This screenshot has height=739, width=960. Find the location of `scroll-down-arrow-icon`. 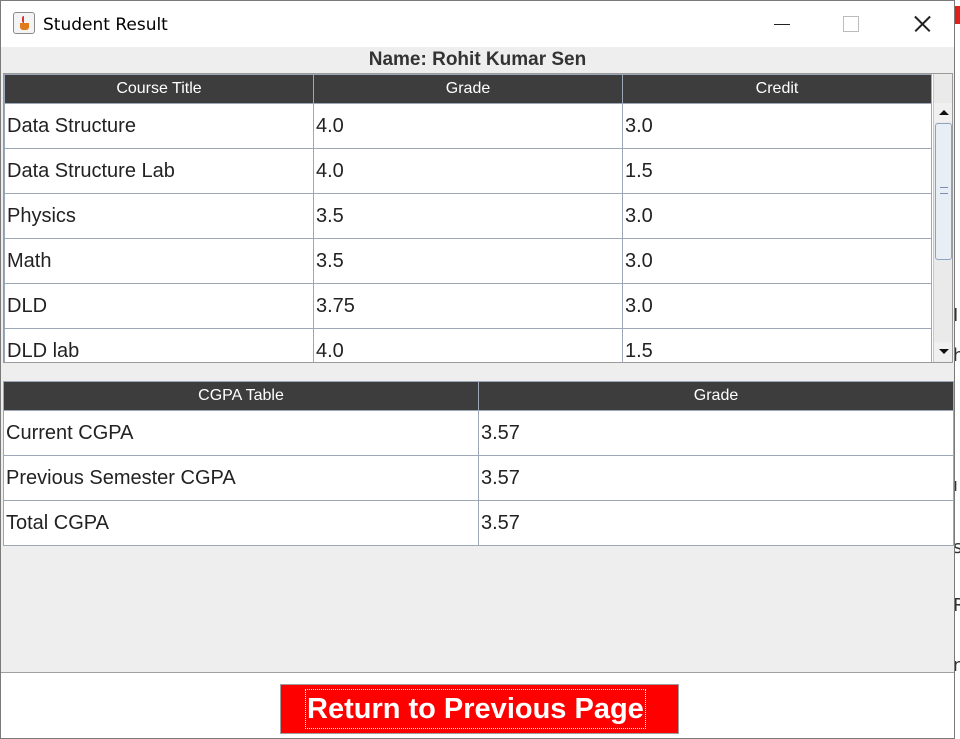

scroll-down-arrow-icon is located at coordinates (943, 351).